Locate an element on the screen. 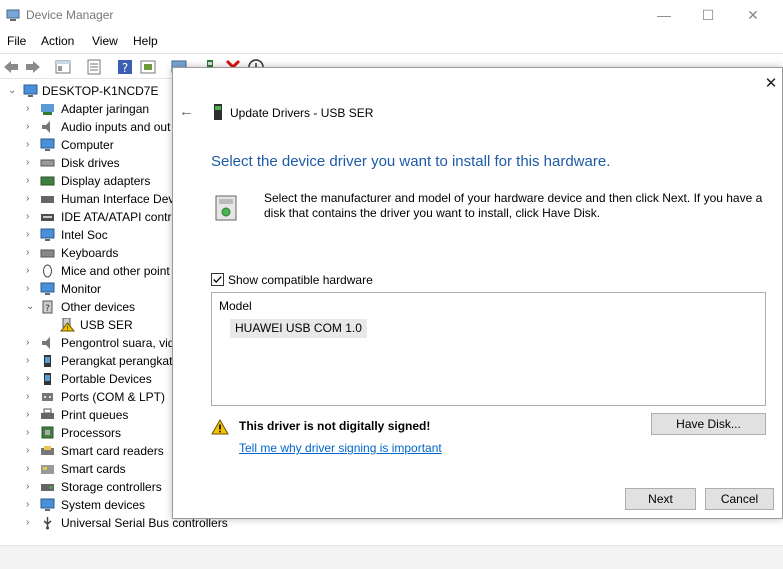 The height and width of the screenshot is (569, 783). hardware-driver-icon is located at coordinates (226, 208).